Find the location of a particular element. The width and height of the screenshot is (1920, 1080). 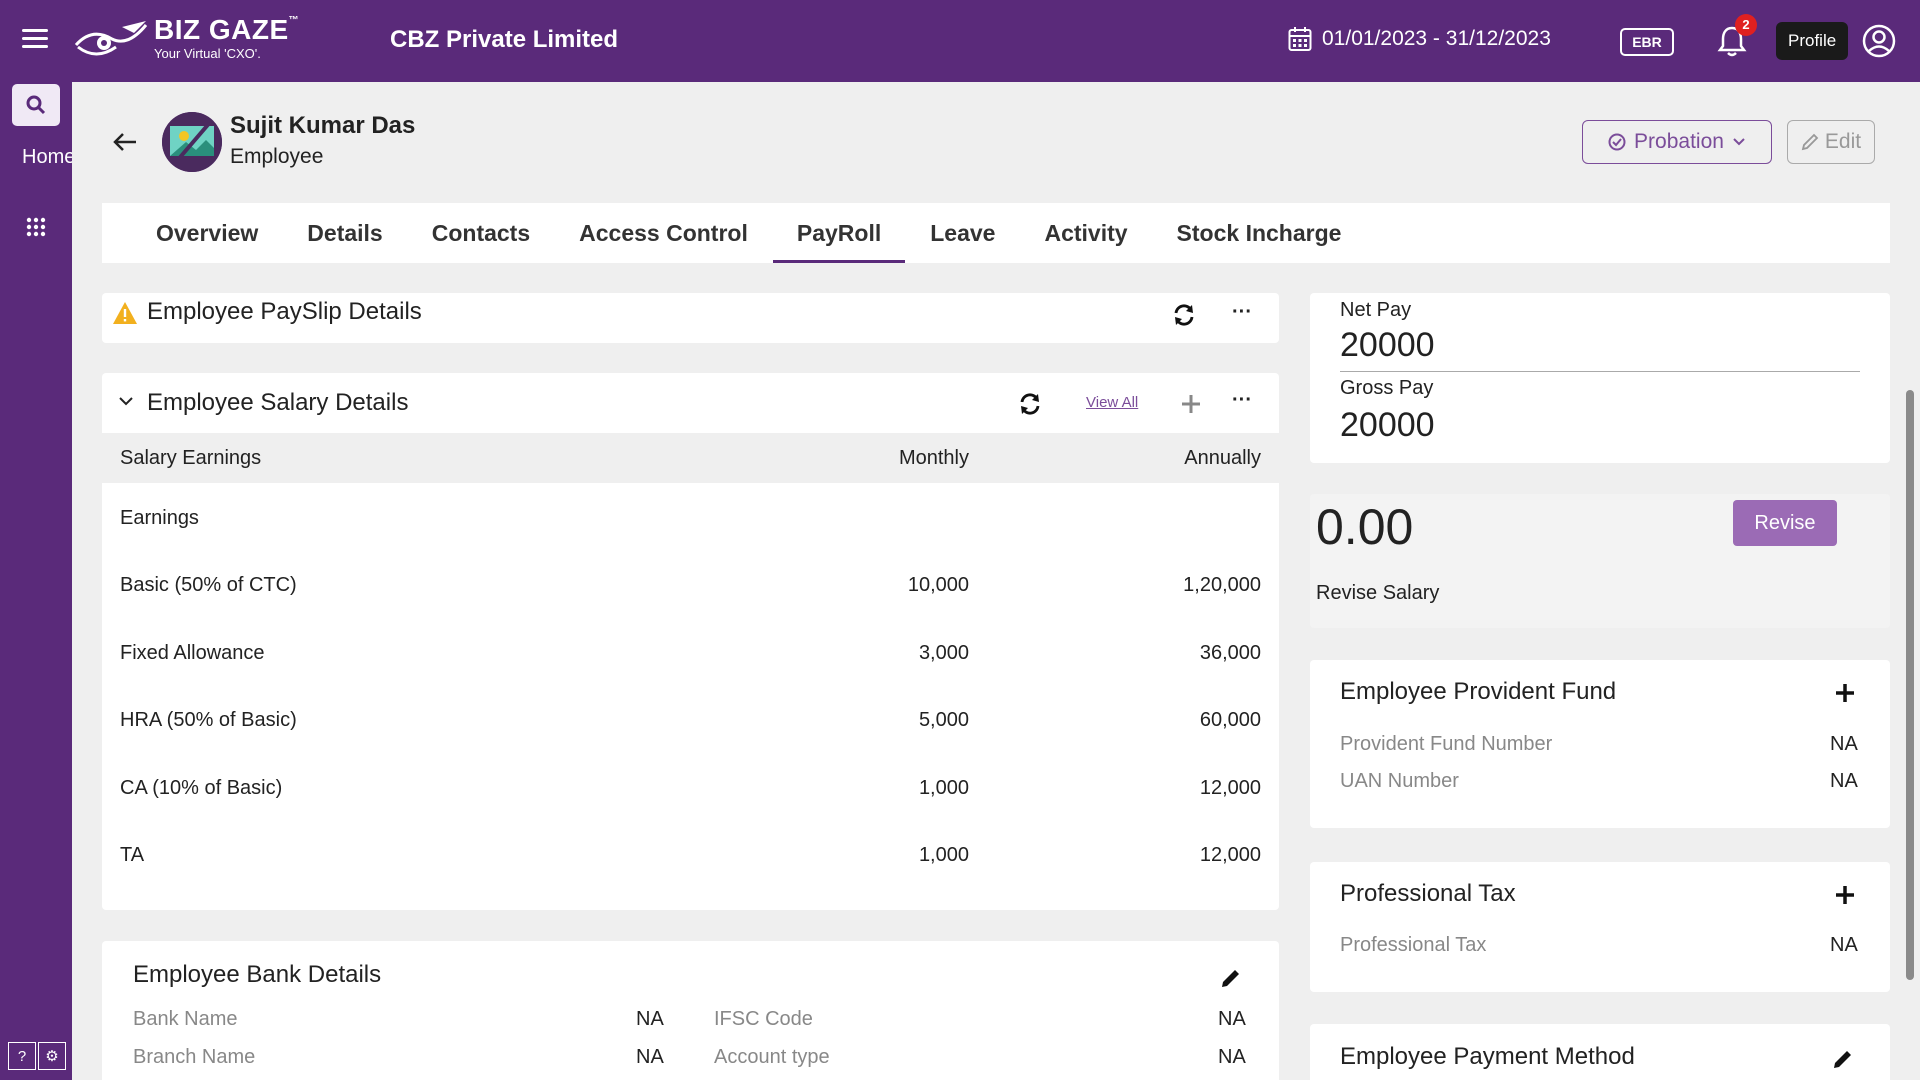

col-salary-earnings: Salary Earnings is located at coordinates (191, 458).